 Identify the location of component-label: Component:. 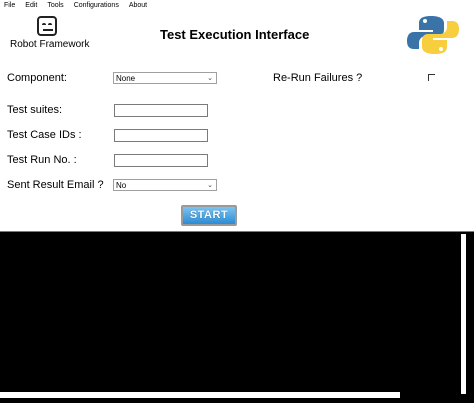
(37, 78).